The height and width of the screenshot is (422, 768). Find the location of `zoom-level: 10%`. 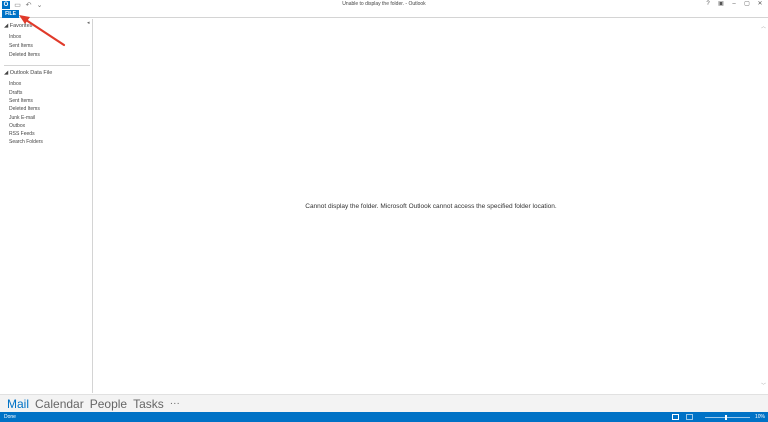

zoom-level: 10% is located at coordinates (760, 417).